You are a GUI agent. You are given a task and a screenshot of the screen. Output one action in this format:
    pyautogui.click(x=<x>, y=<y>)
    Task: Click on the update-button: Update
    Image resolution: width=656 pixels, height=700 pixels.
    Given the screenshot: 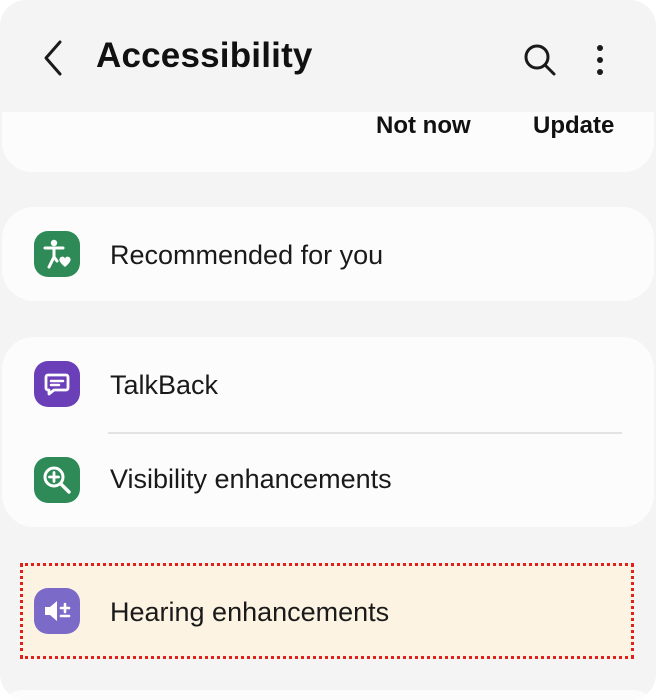 What is the action you would take?
    pyautogui.click(x=573, y=126)
    